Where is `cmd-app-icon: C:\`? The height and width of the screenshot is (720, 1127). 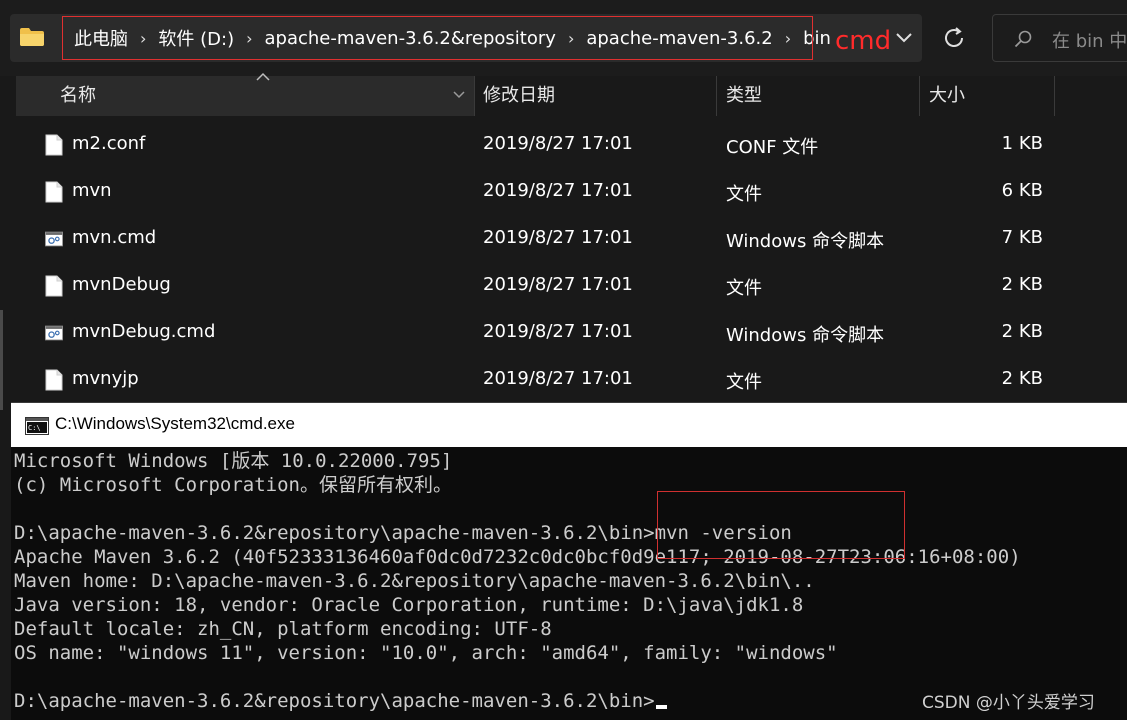
cmd-app-icon: C:\ is located at coordinates (37, 426).